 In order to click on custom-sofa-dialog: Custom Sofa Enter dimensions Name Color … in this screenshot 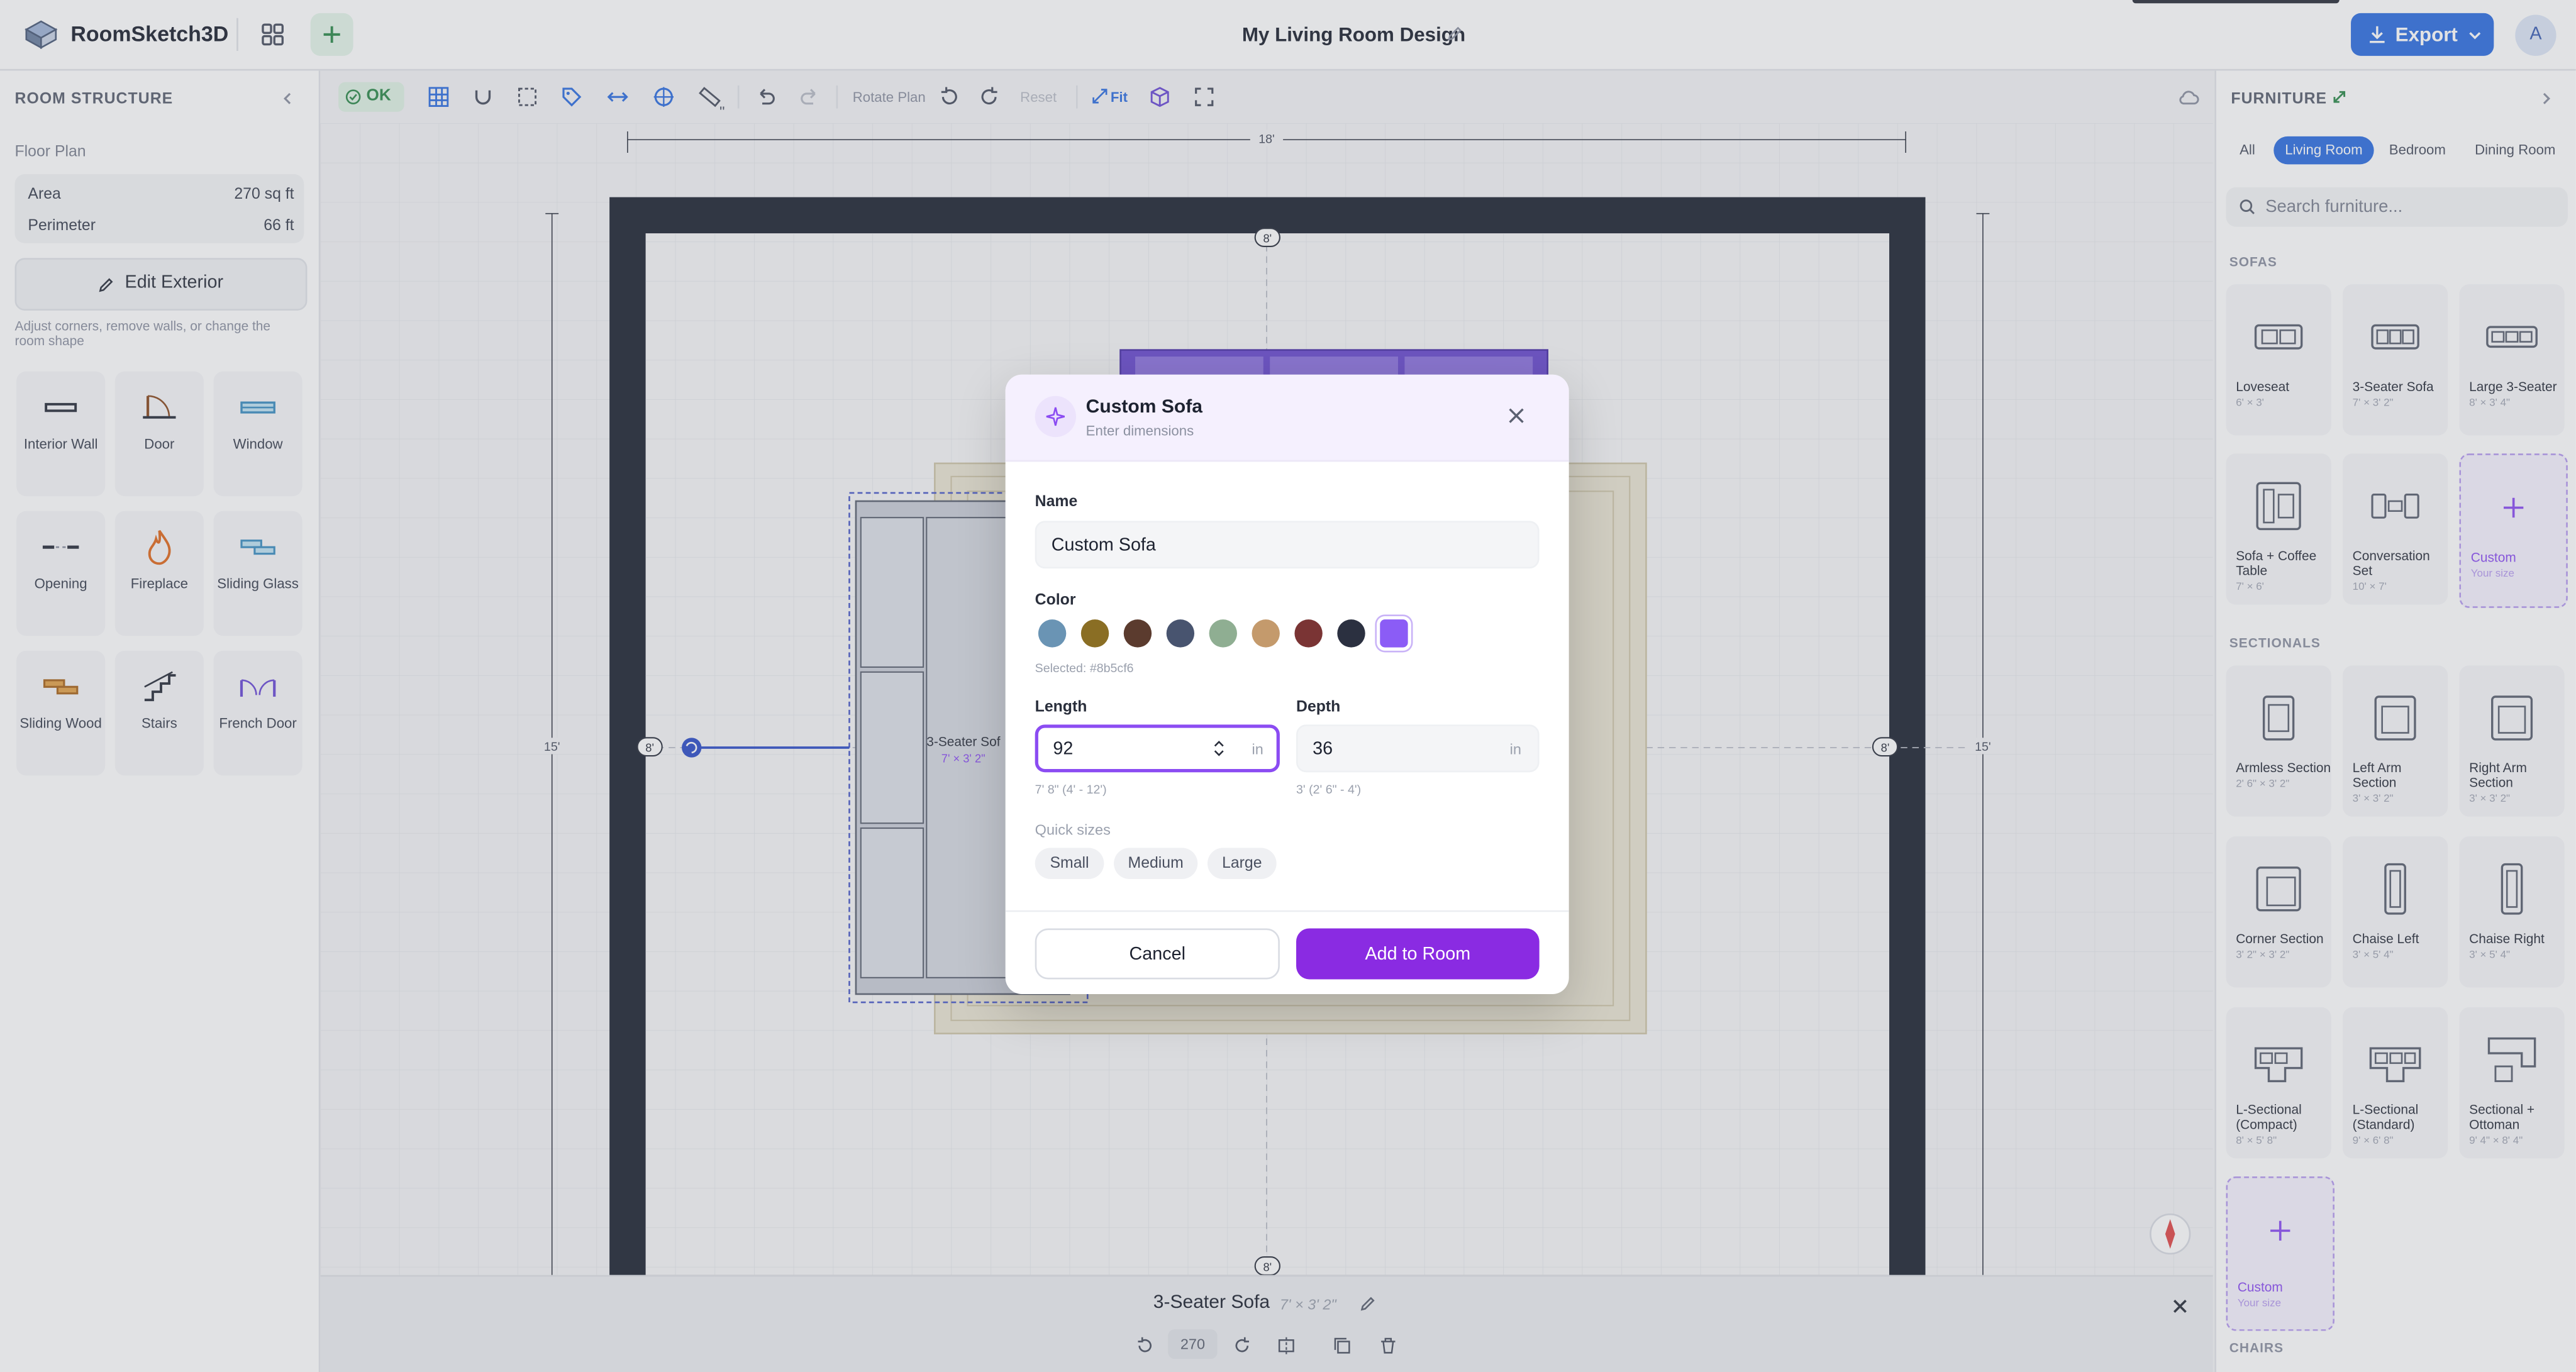, I will do `click(1287, 684)`.